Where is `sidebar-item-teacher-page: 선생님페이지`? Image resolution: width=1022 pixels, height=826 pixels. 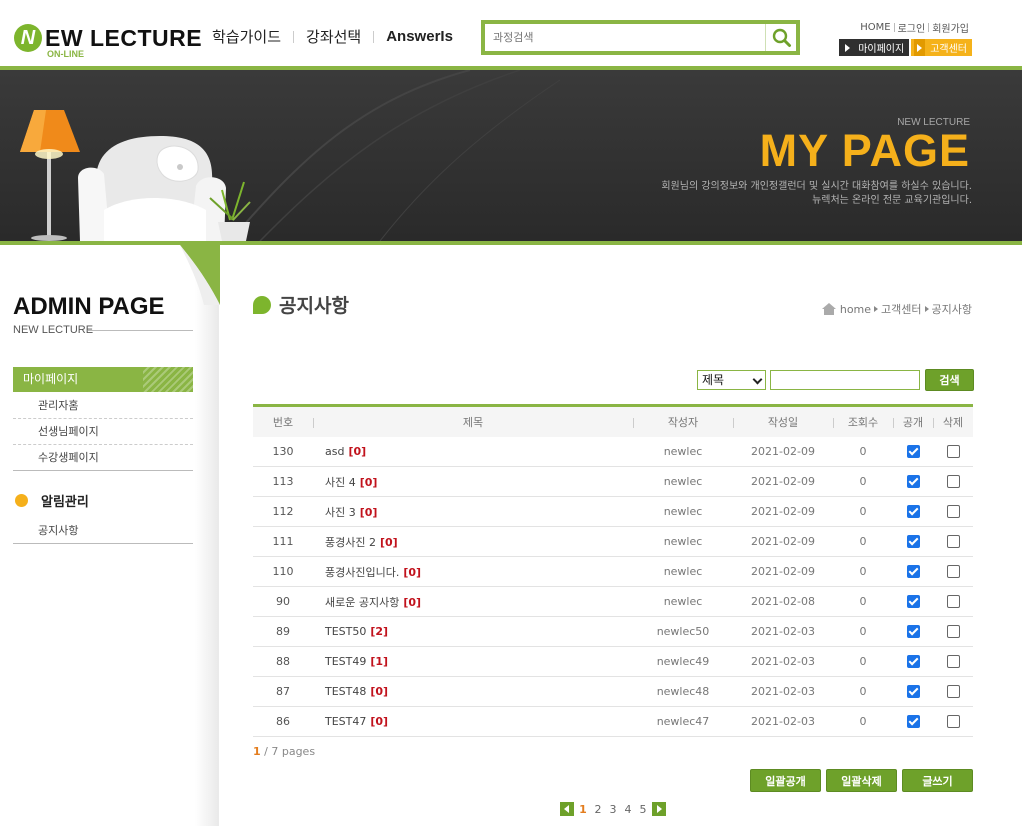
sidebar-item-teacher-page: 선생님페이지 is located at coordinates (103, 432).